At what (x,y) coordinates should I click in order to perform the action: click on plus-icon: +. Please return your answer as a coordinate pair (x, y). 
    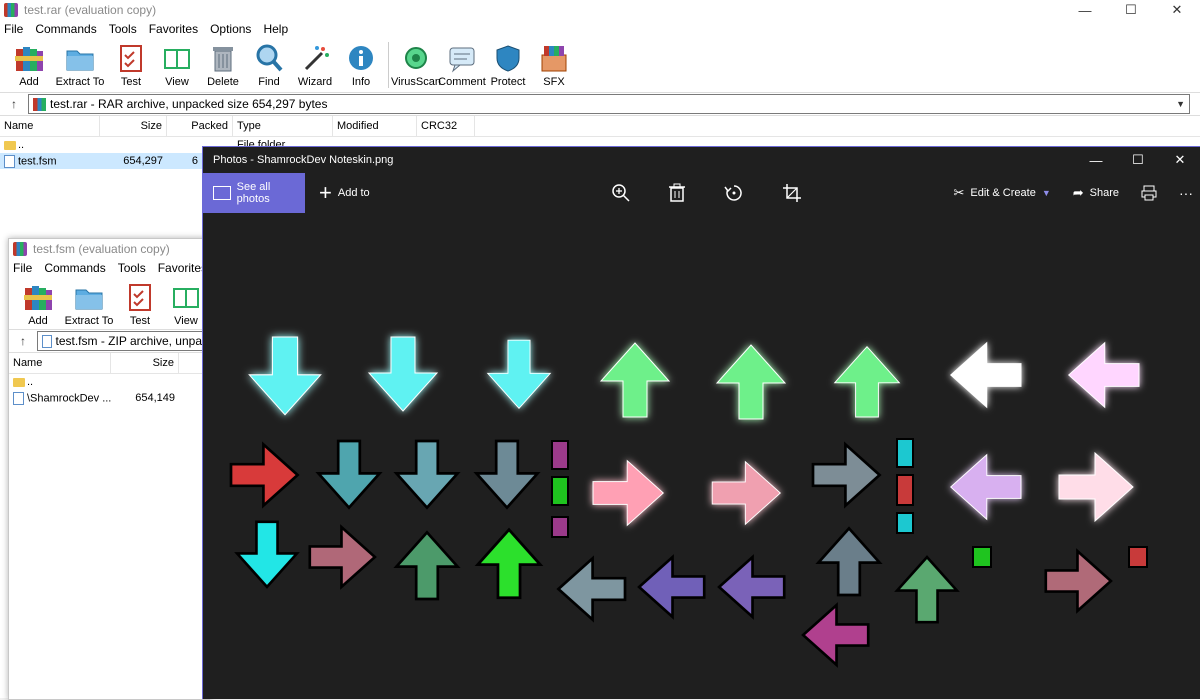
    Looking at the image, I should click on (325, 192).